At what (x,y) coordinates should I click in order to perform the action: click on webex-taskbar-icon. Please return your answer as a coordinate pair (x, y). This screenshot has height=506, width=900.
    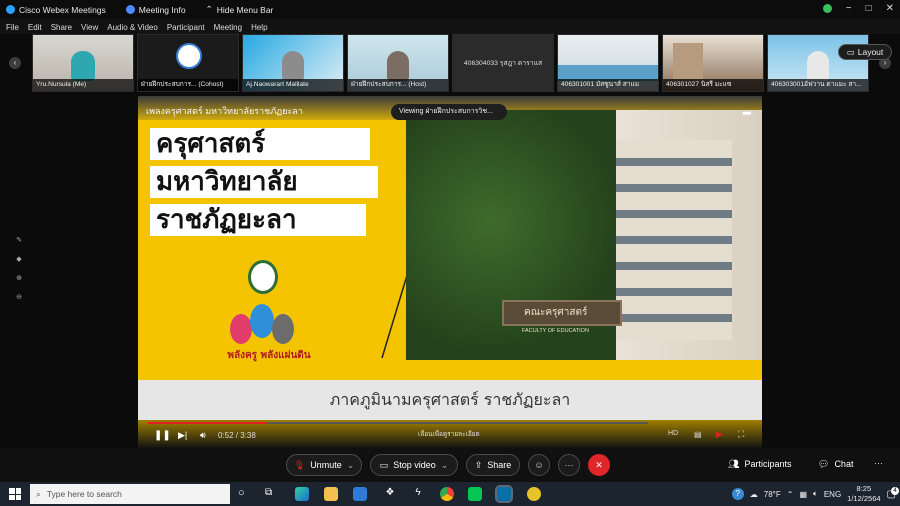
    Looking at the image, I should click on (504, 494).